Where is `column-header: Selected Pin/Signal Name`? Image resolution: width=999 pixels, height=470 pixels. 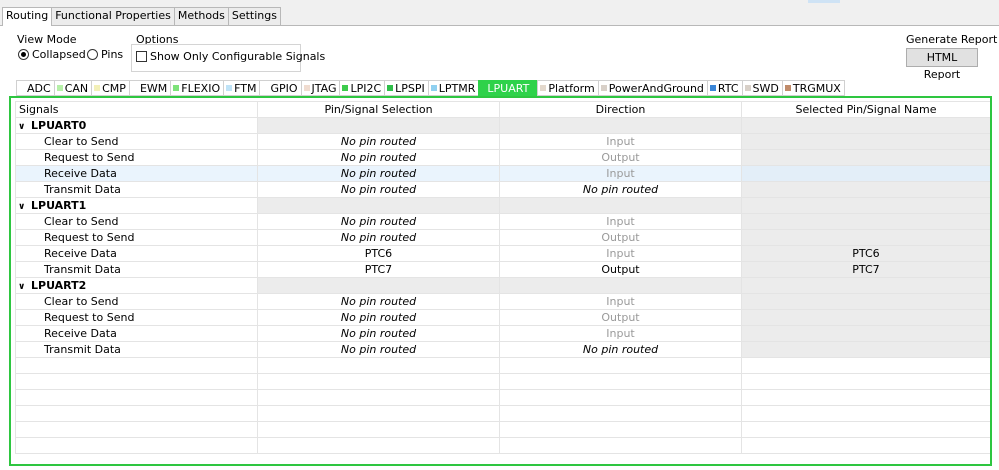 column-header: Selected Pin/Signal Name is located at coordinates (865, 109).